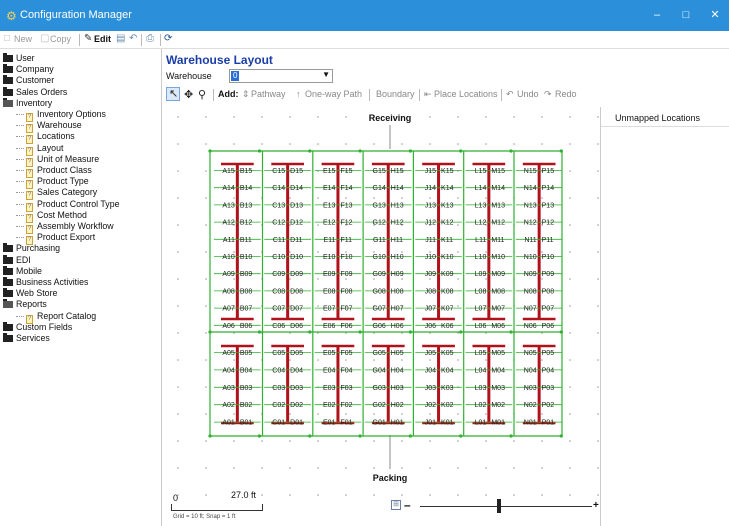  What do you see at coordinates (506, 506) in the screenshot?
I see `zoom-slider-track` at bounding box center [506, 506].